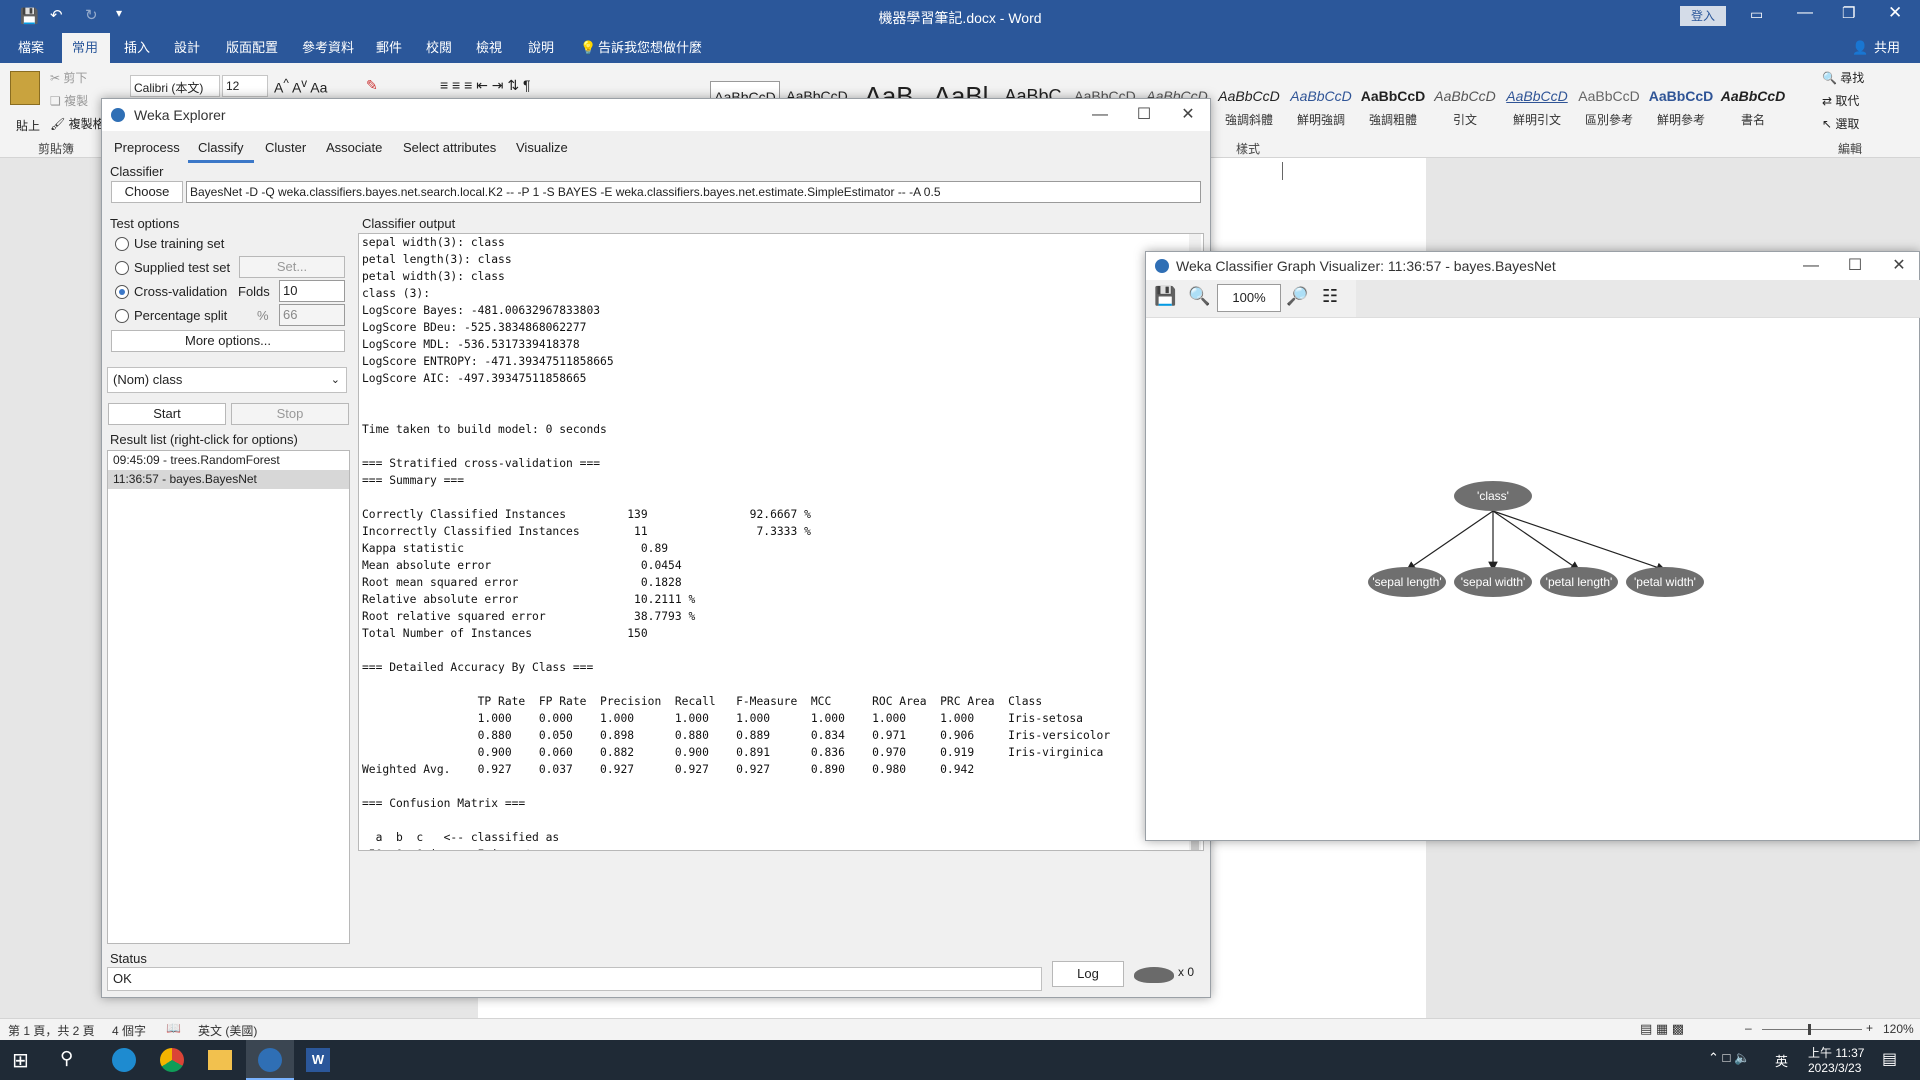  Describe the element at coordinates (1834, 1068) in the screenshot. I see `clock-date: 2023/3/23` at that location.